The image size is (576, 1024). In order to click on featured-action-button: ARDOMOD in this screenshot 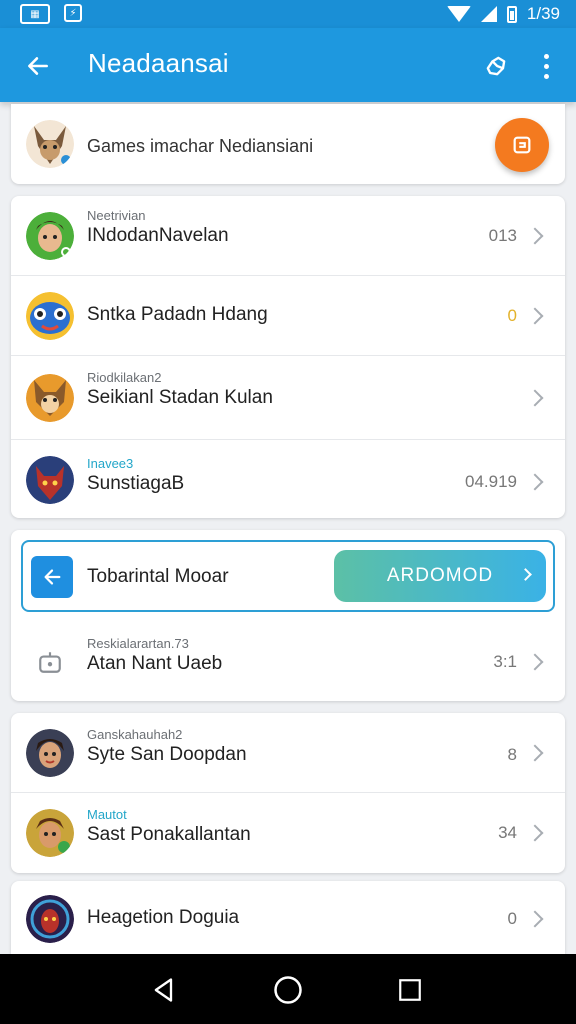, I will do `click(440, 576)`.